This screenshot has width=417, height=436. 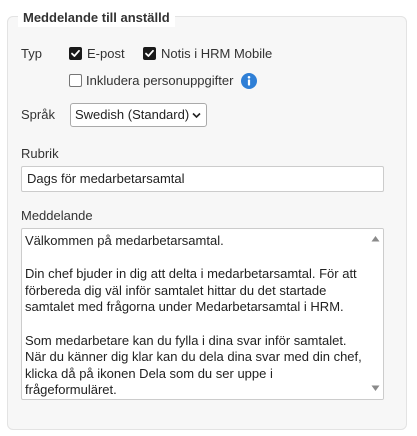 What do you see at coordinates (375, 314) in the screenshot?
I see `message-scrollbar` at bounding box center [375, 314].